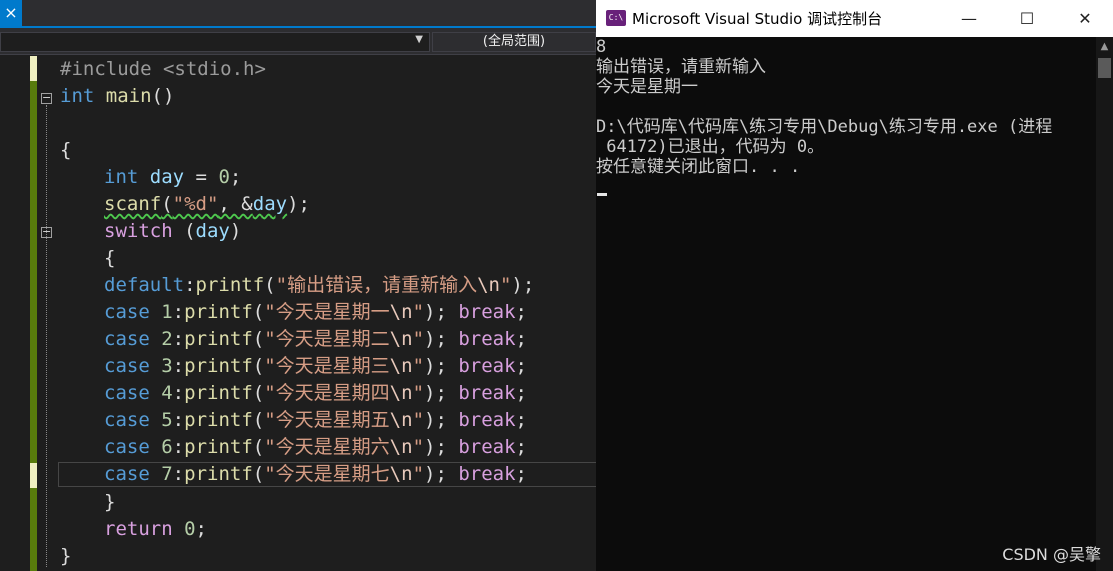 The height and width of the screenshot is (571, 1113). I want to click on chevron-down-icon: ▼, so click(419, 39).